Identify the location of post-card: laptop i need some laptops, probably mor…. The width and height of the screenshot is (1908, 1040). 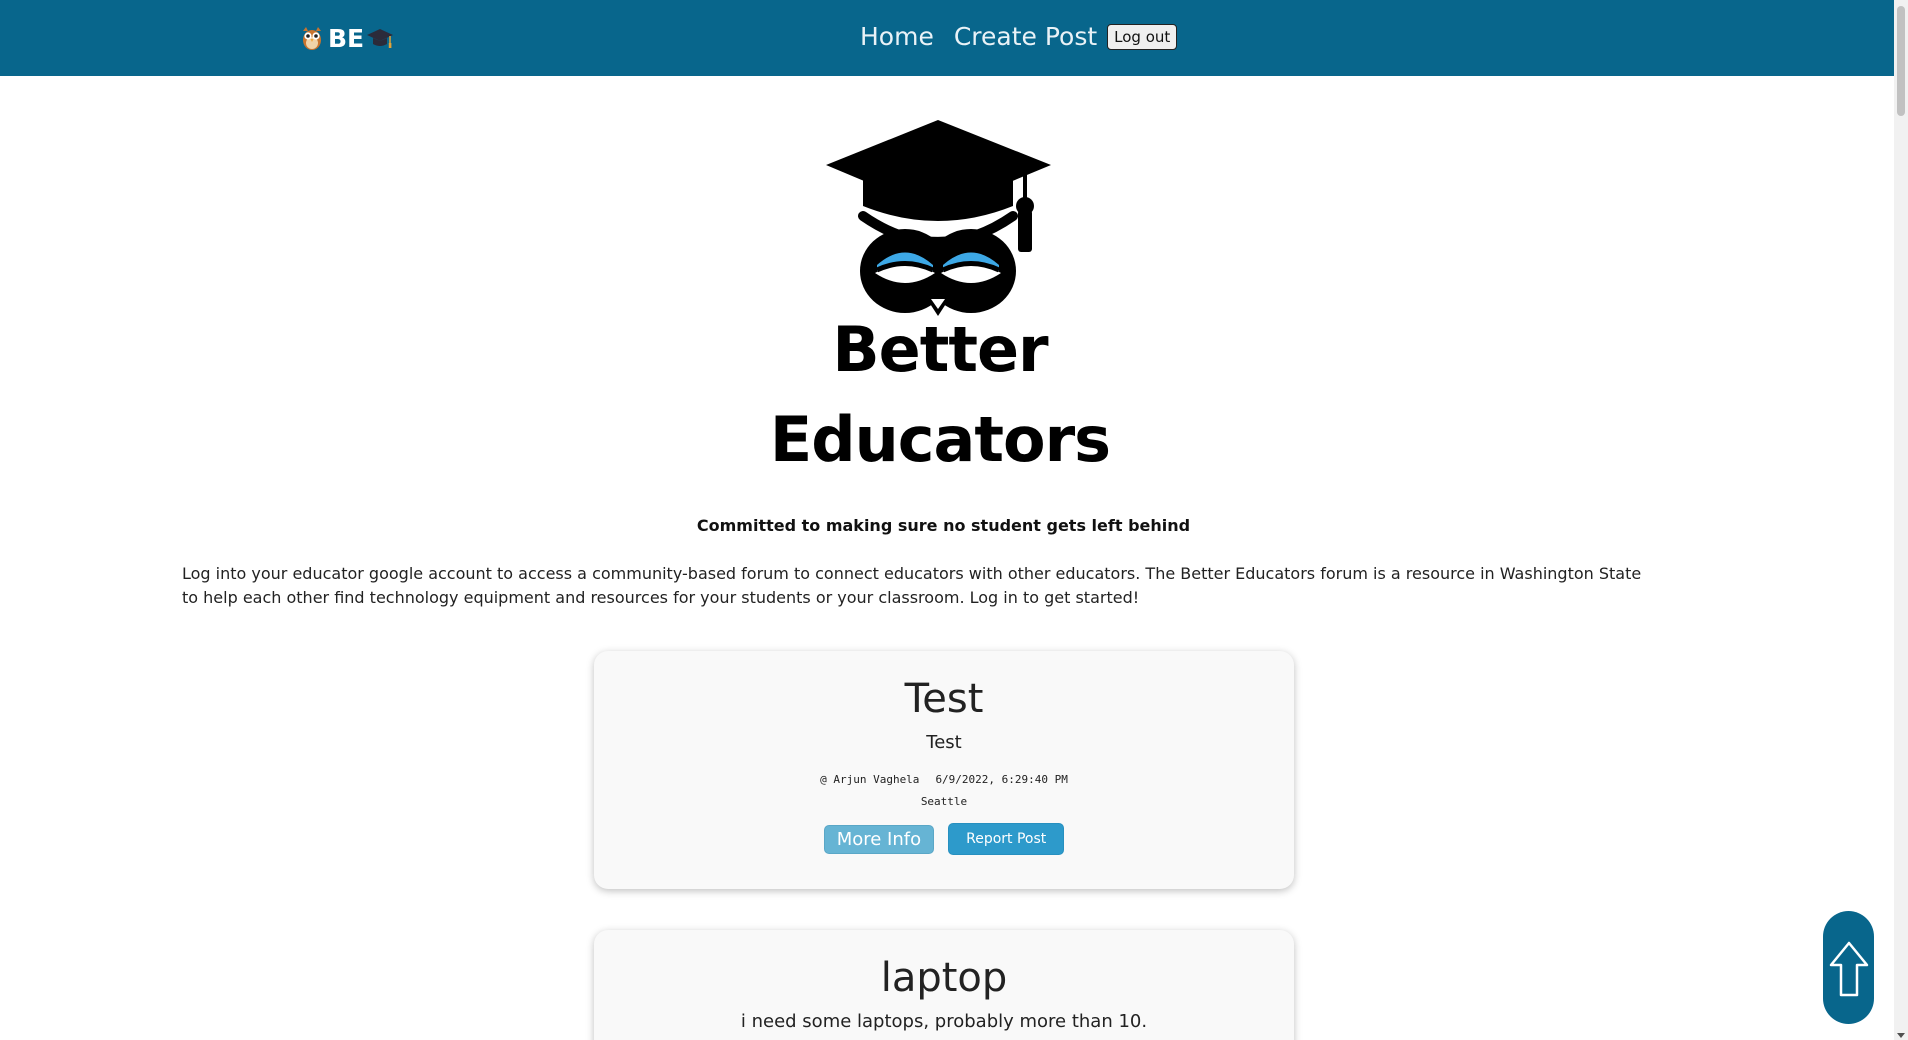
(944, 985).